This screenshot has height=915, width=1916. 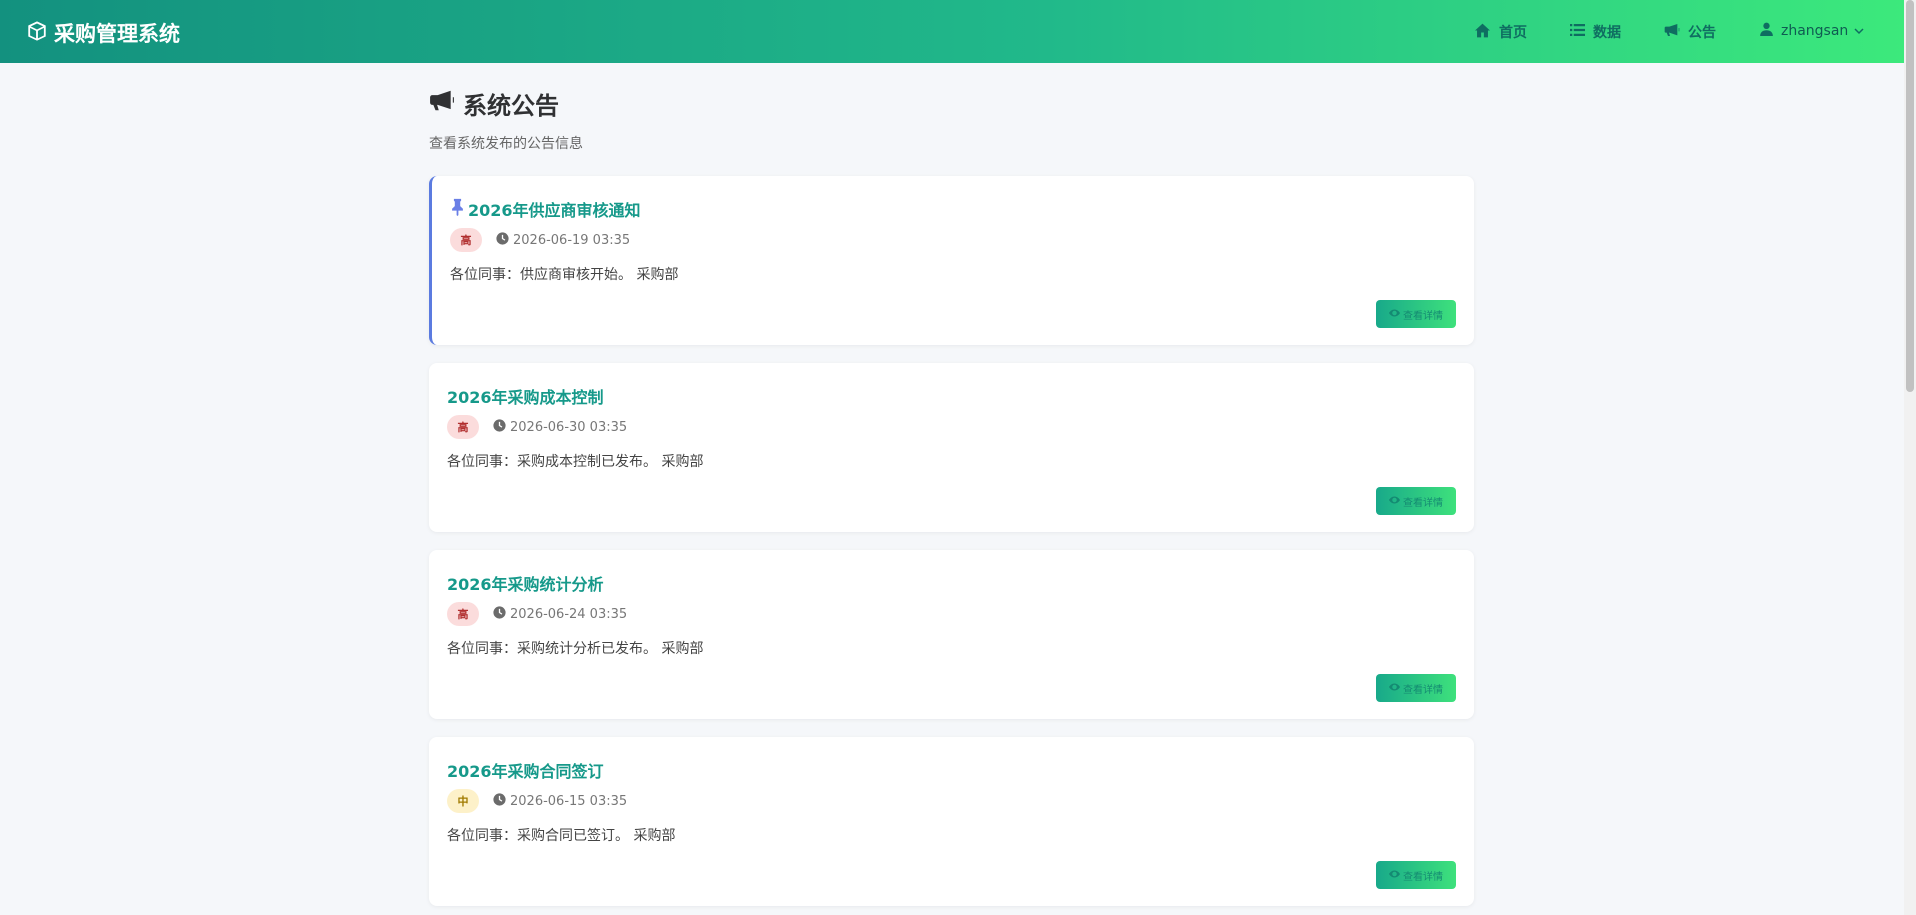 I want to click on nav-announcements-label: 公告, so click(x=1702, y=33).